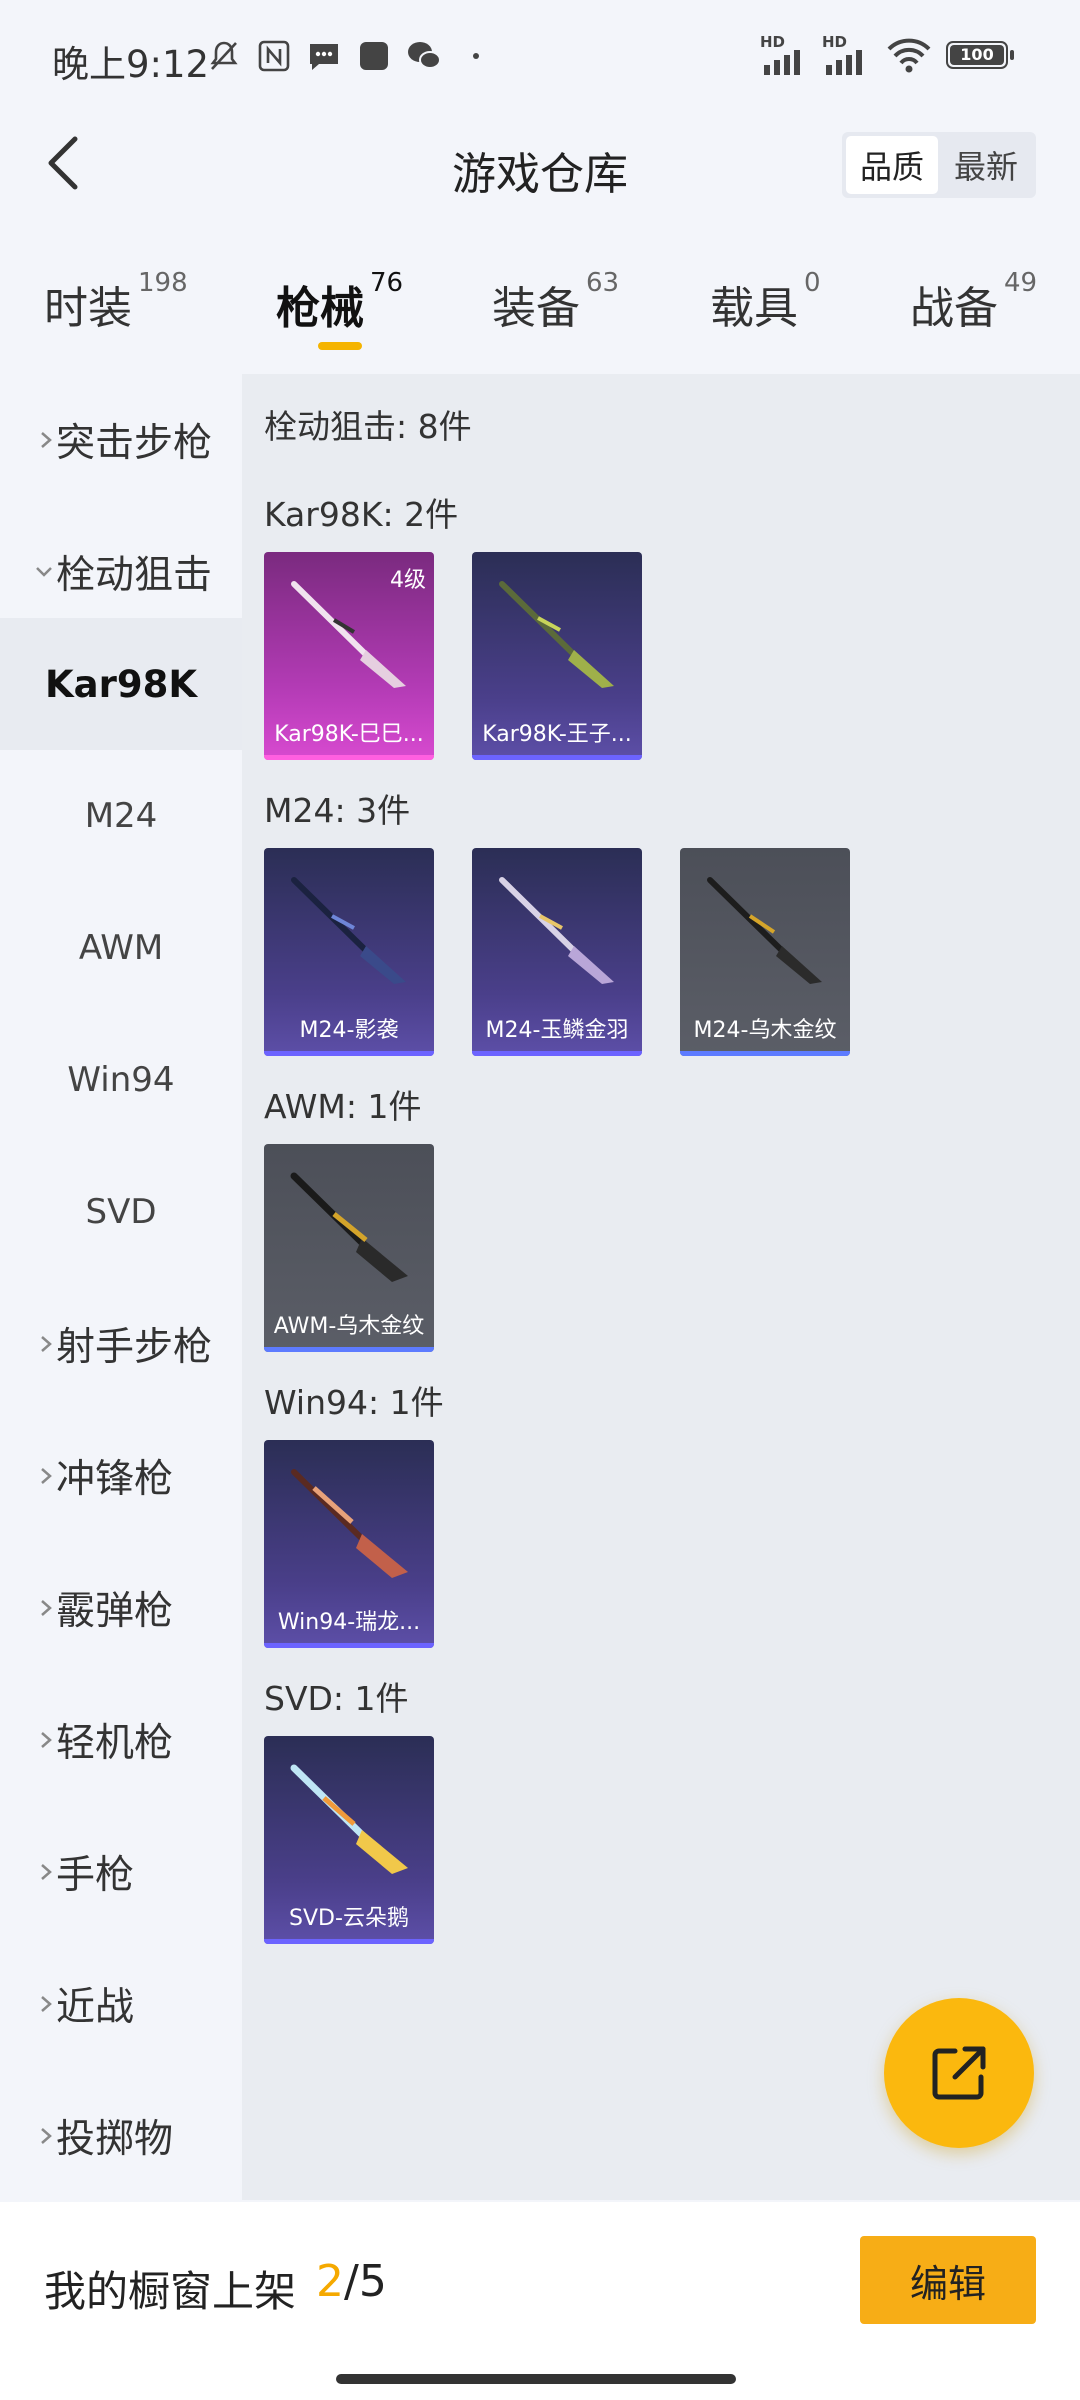  Describe the element at coordinates (121, 2004) in the screenshot. I see `sidebar-item-melee: 近战` at that location.